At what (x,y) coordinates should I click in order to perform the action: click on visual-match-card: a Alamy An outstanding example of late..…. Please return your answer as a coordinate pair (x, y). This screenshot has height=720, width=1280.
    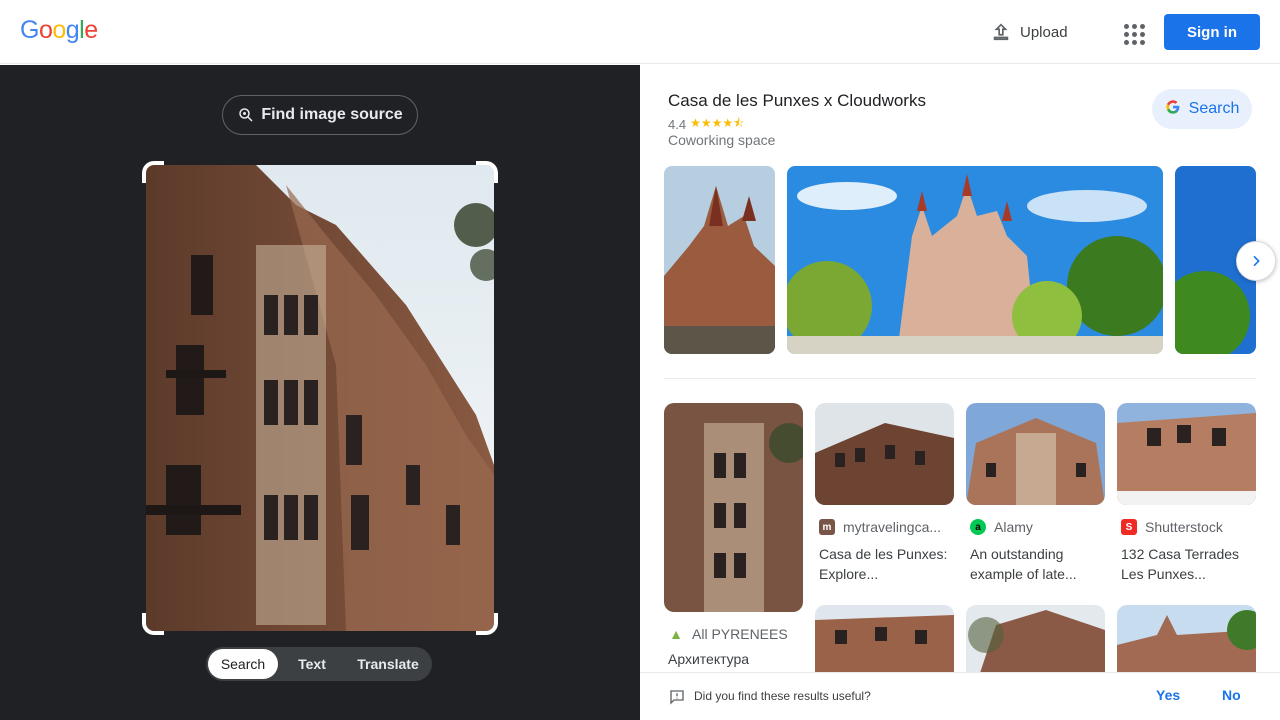
    Looking at the image, I should click on (1035, 498).